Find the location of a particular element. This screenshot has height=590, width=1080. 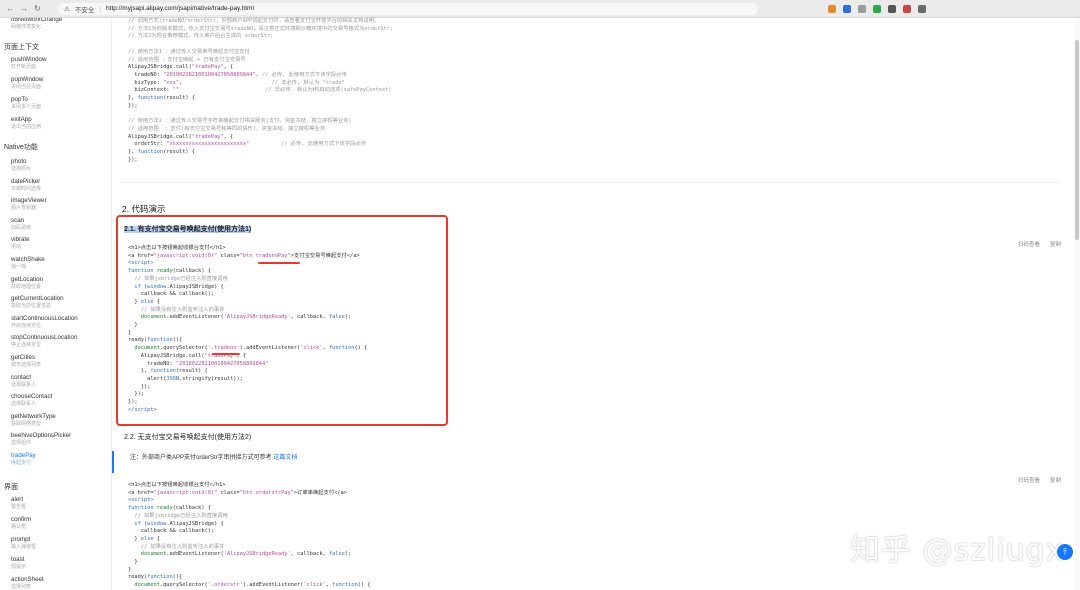

back-to-top-button: ⤒ is located at coordinates (1065, 552).